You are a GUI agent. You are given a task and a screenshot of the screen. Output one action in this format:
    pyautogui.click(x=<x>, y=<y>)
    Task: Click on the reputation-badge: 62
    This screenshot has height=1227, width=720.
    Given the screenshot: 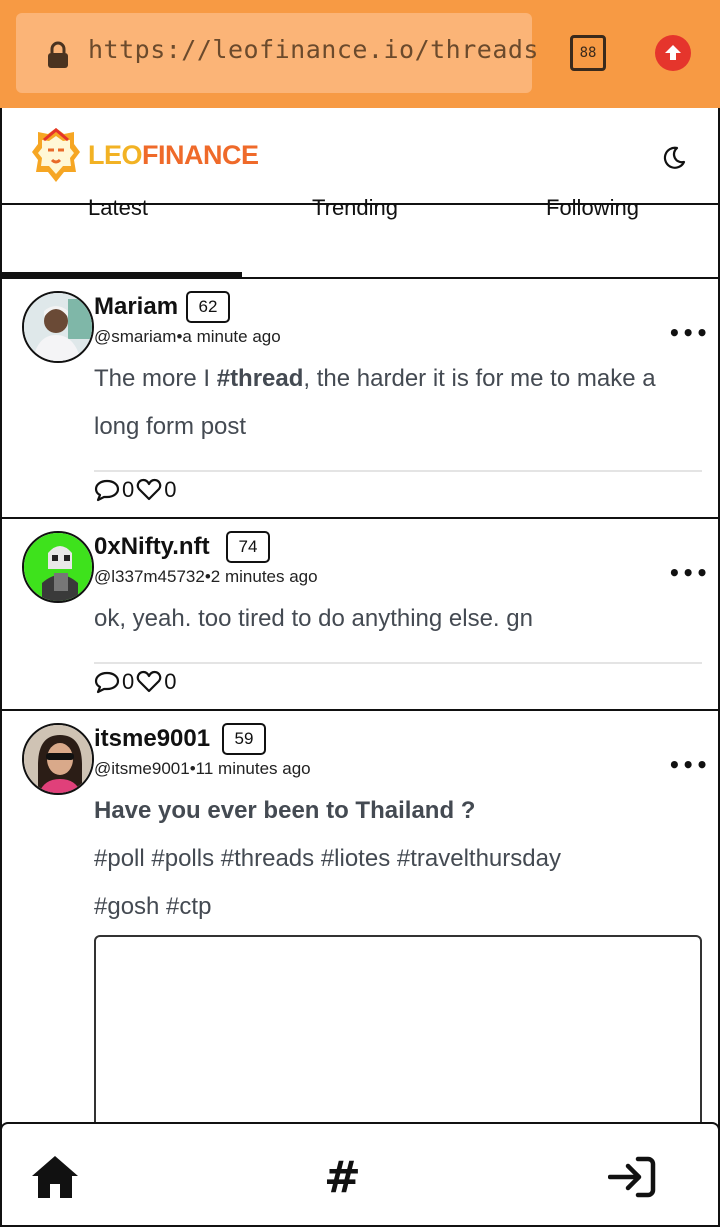 What is the action you would take?
    pyautogui.click(x=208, y=307)
    